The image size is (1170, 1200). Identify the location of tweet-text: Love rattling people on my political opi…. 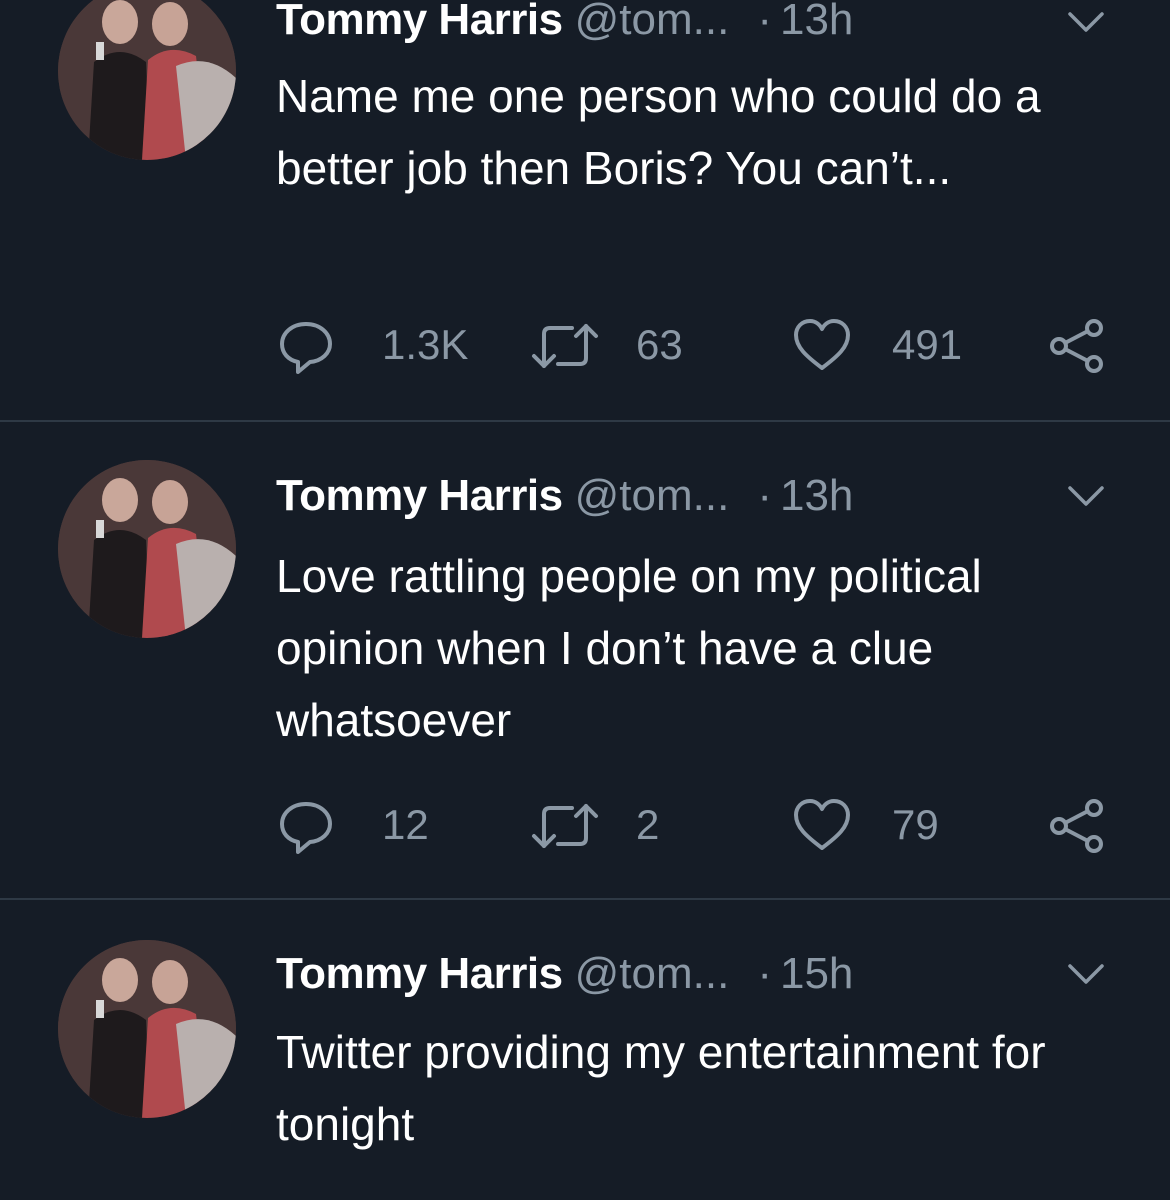
(629, 648).